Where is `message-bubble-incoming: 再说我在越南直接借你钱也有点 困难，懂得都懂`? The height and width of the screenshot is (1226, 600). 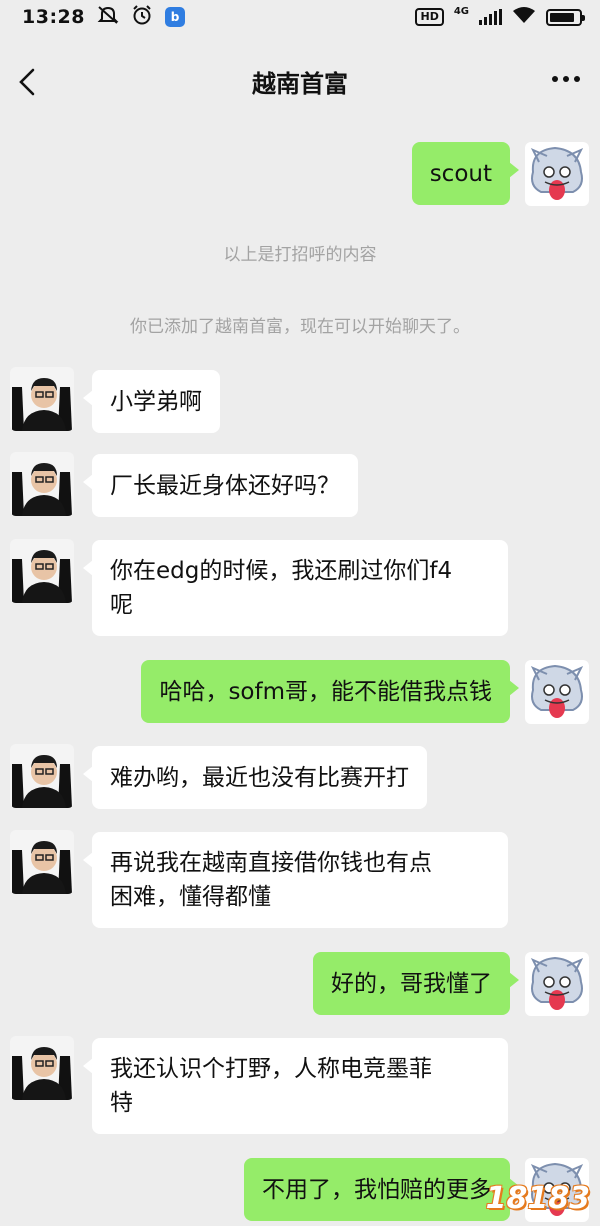
message-bubble-incoming: 再说我在越南直接借你钱也有点 困难，懂得都懂 is located at coordinates (295, 880).